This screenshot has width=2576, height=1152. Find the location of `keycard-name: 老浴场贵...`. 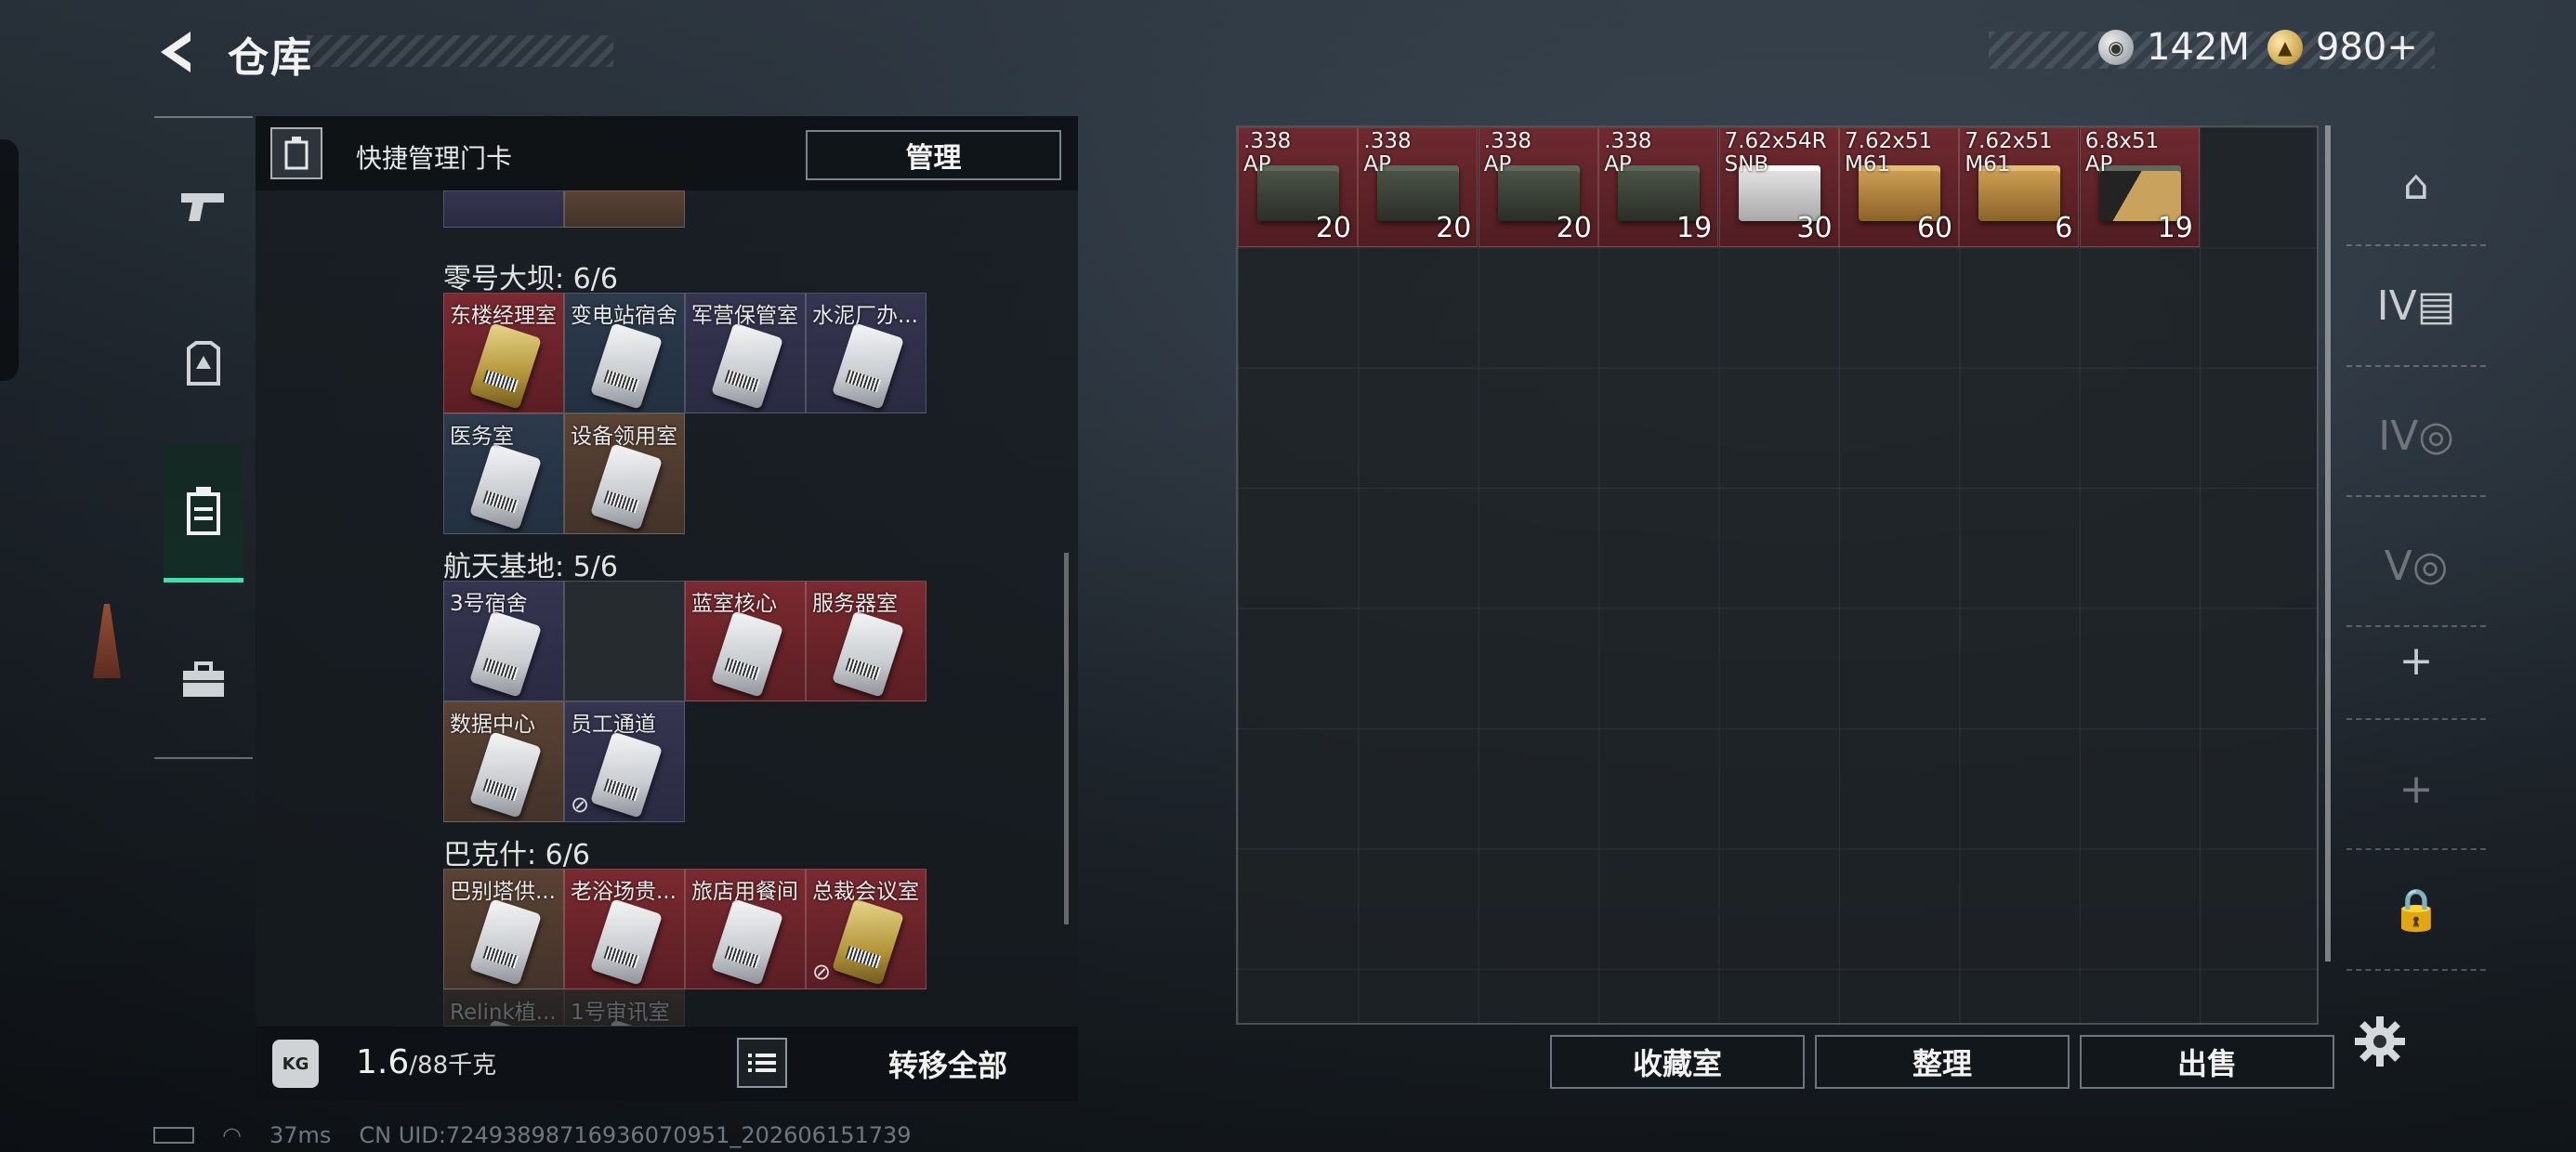

keycard-name: 老浴场贵... is located at coordinates (624, 892).